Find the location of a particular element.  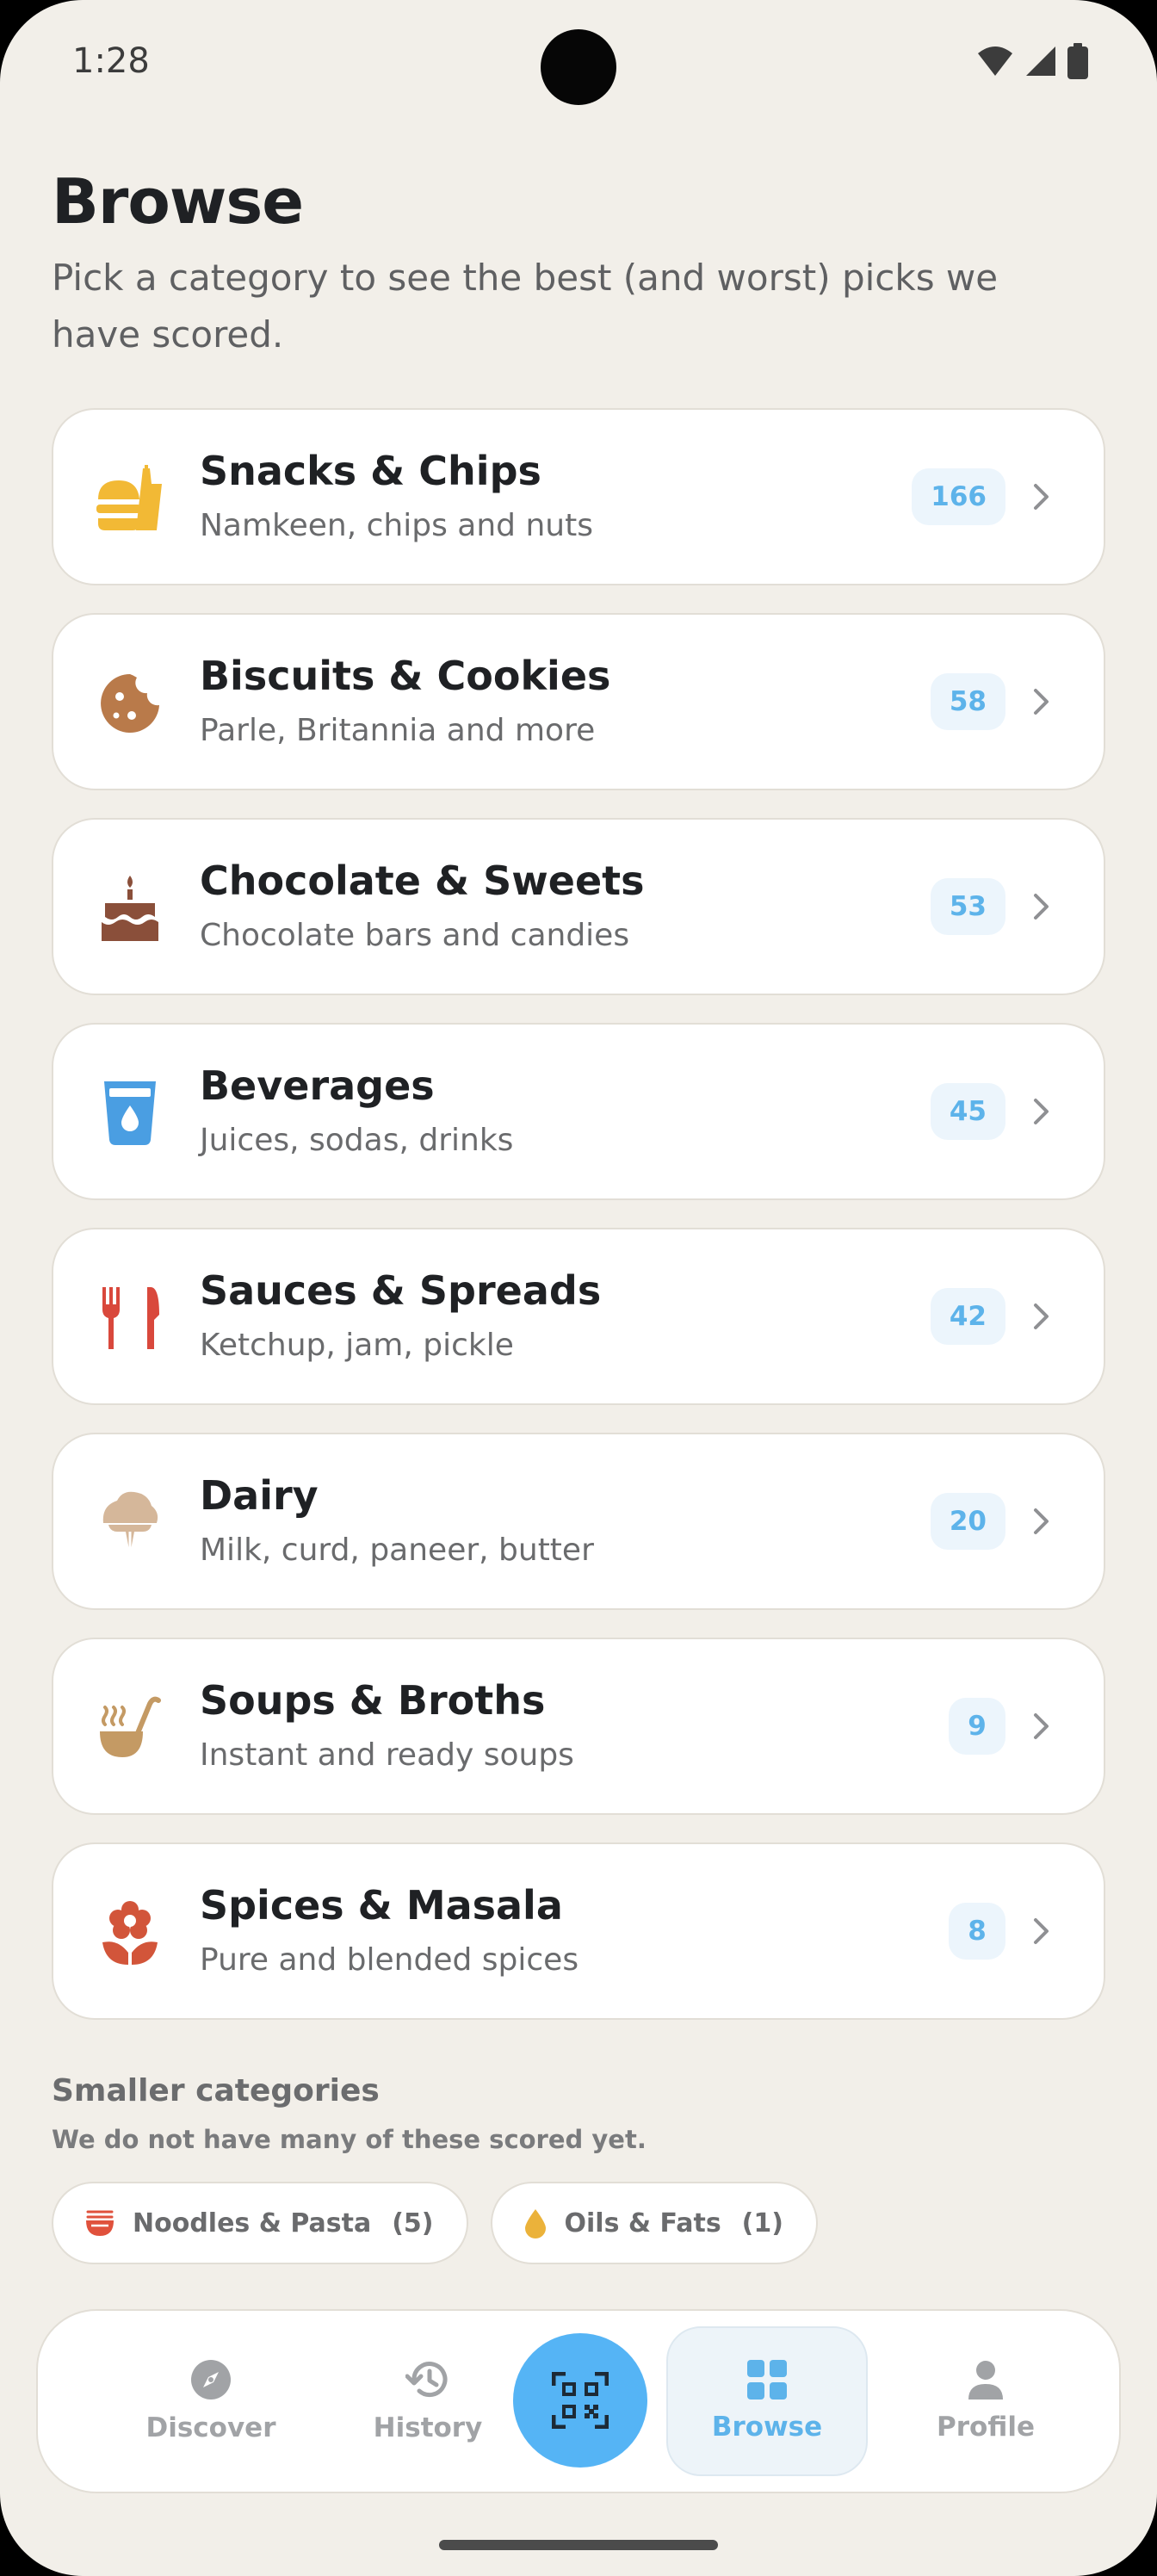

bottom-navigation: Discover History Browse Profile is located at coordinates (579, 2401).